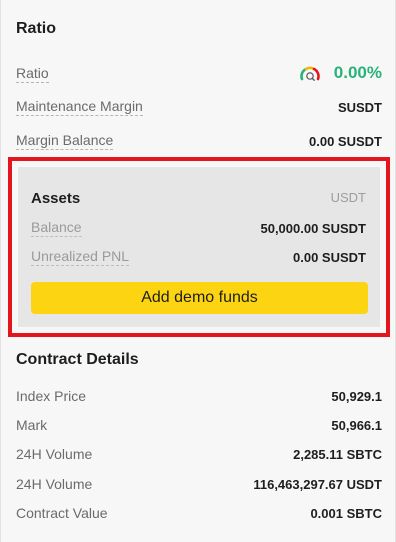 The height and width of the screenshot is (542, 396). I want to click on margin-balance-value: 0.00 SUSDT, so click(345, 141).